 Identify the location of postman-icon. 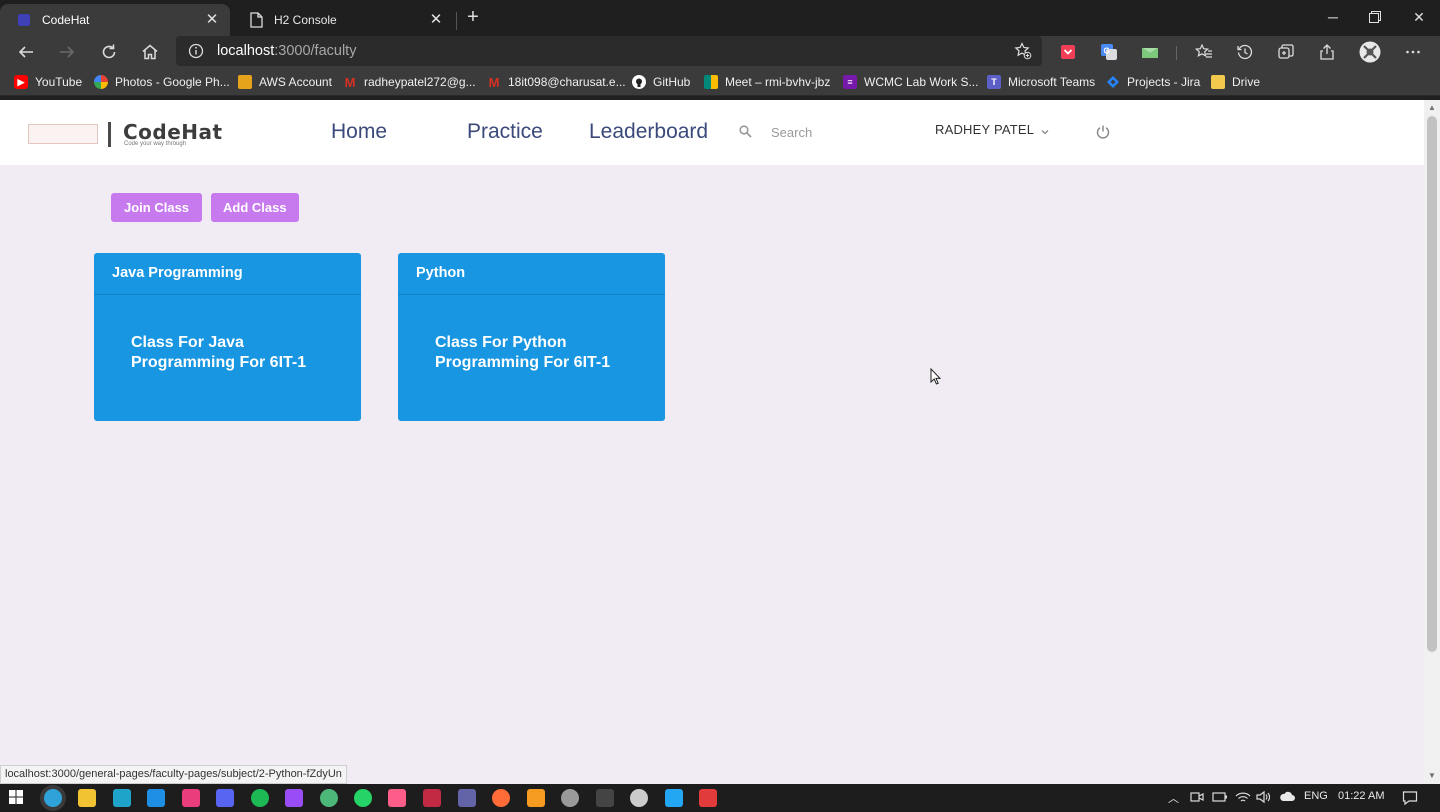
(501, 798).